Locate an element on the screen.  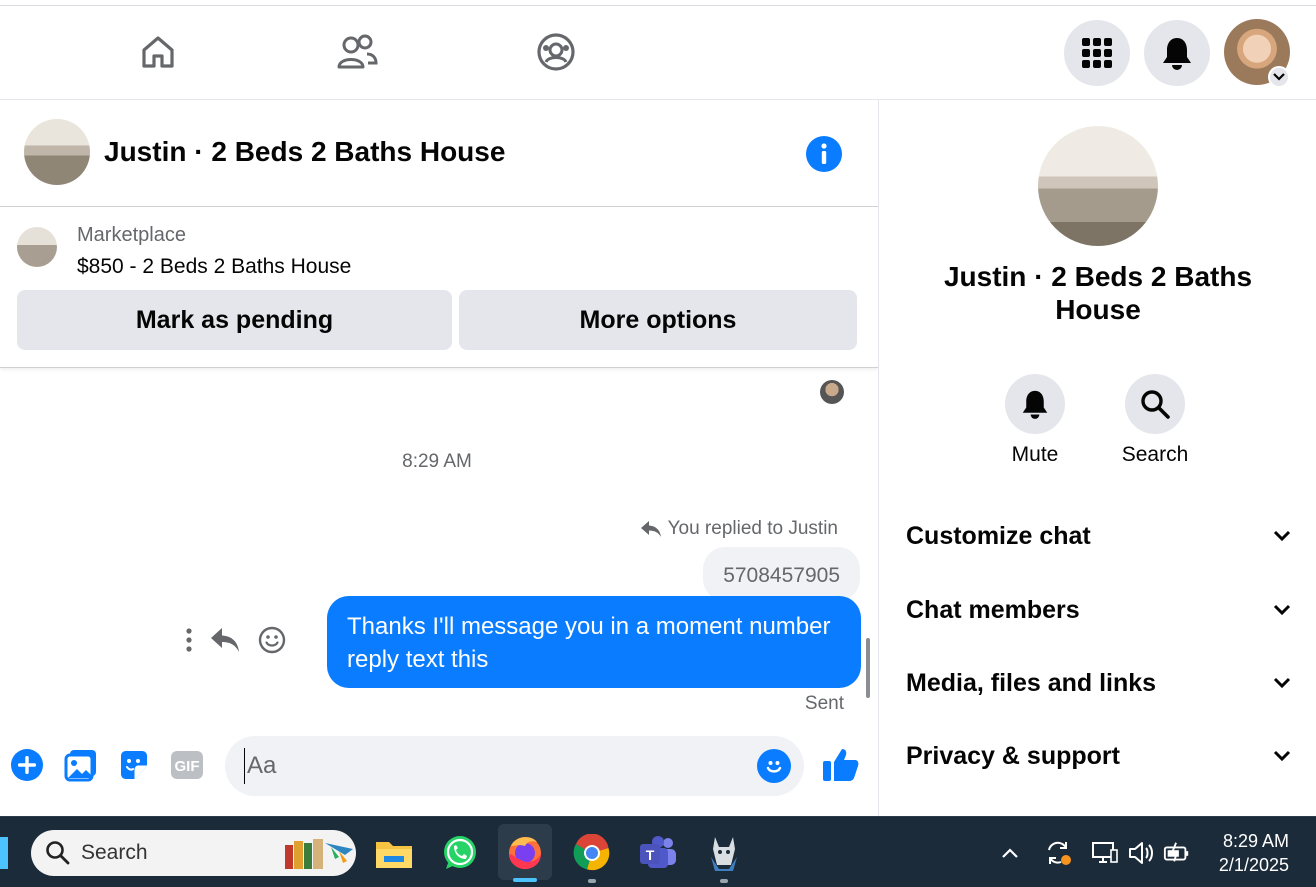
more-actions-icon is located at coordinates (189, 642).